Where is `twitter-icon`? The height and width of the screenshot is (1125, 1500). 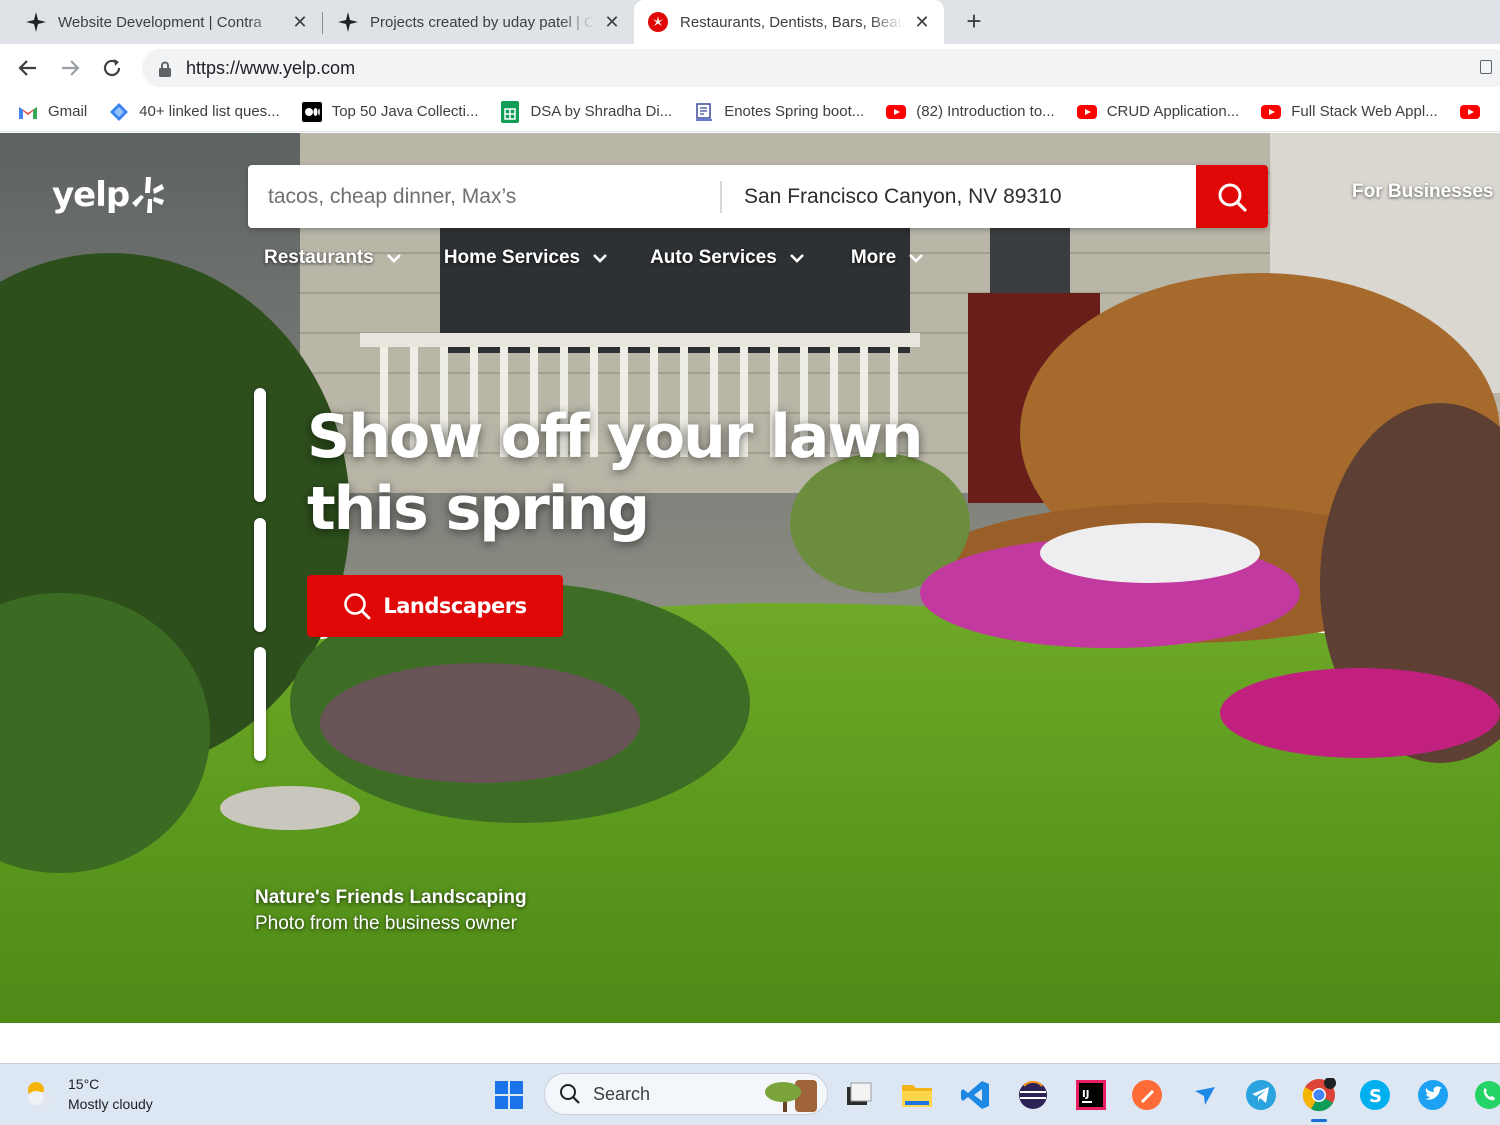 twitter-icon is located at coordinates (1433, 1095).